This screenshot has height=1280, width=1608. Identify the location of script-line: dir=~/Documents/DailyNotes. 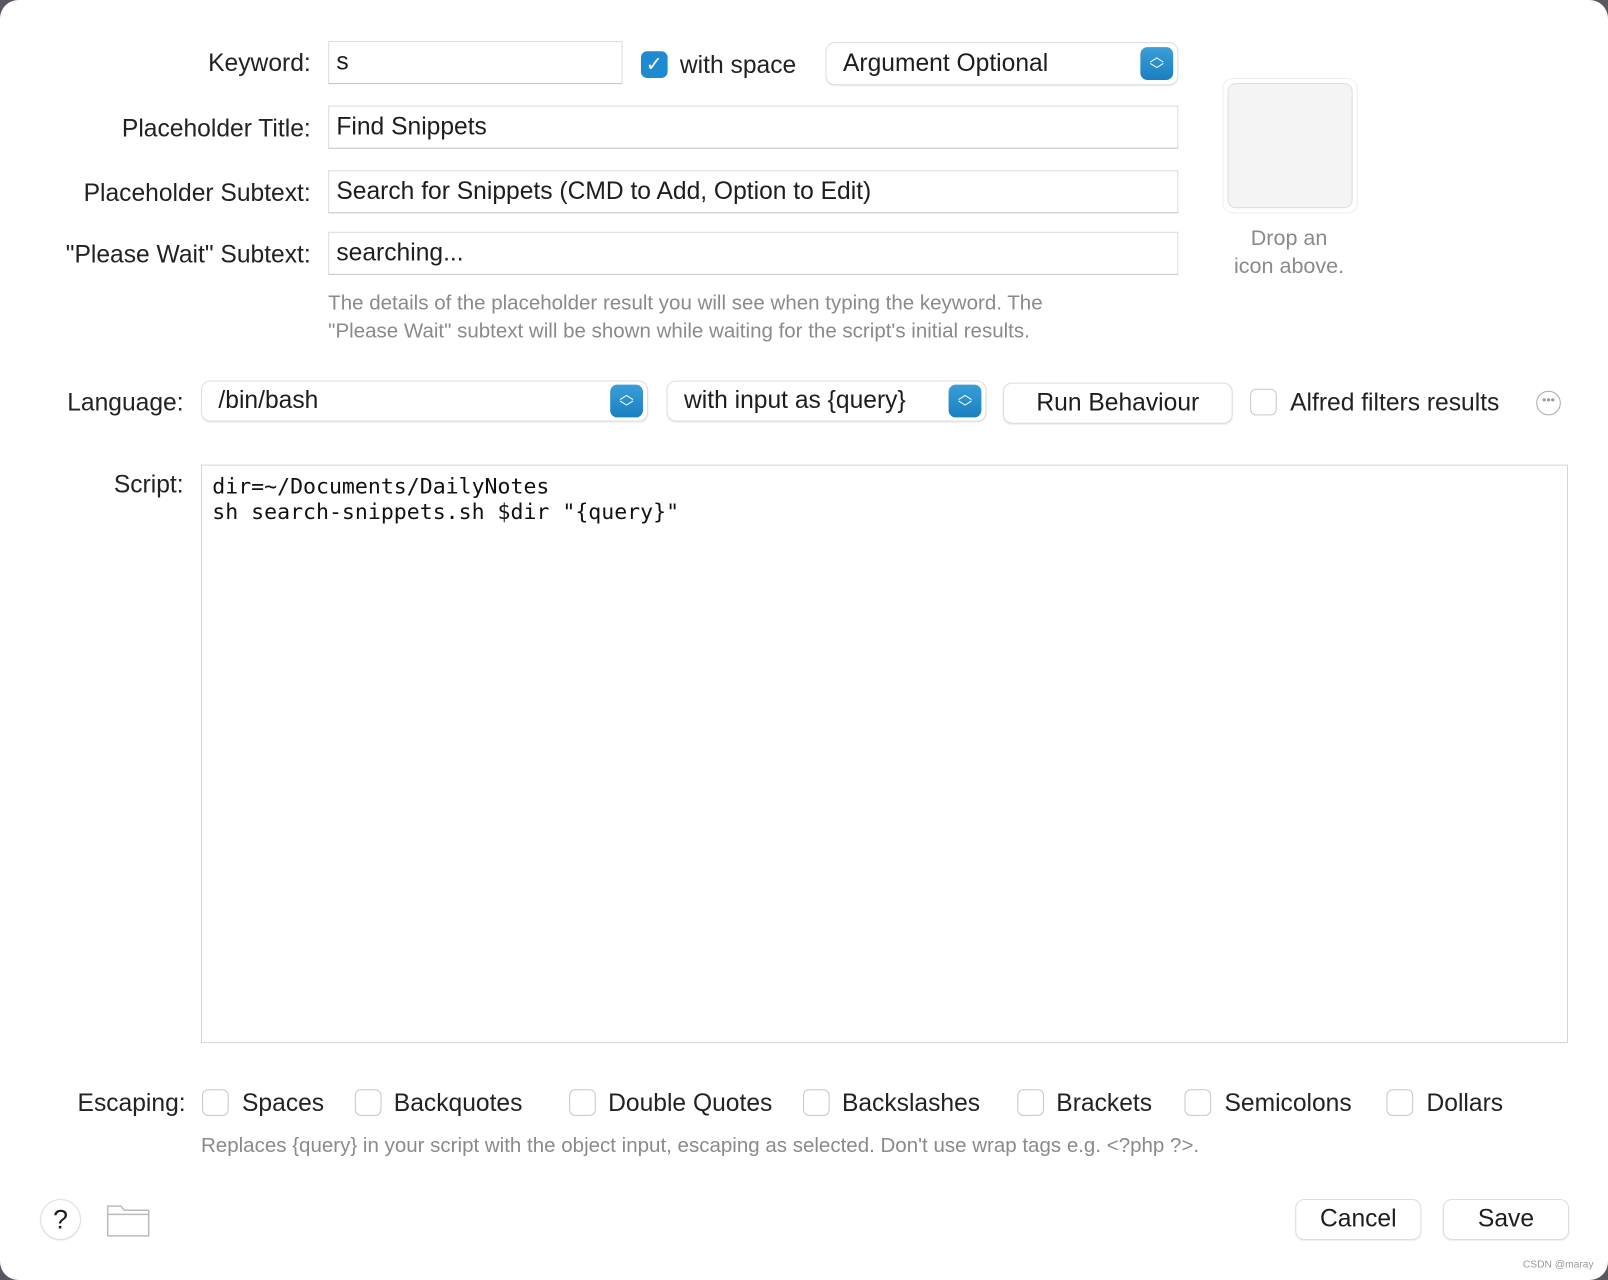
(381, 486).